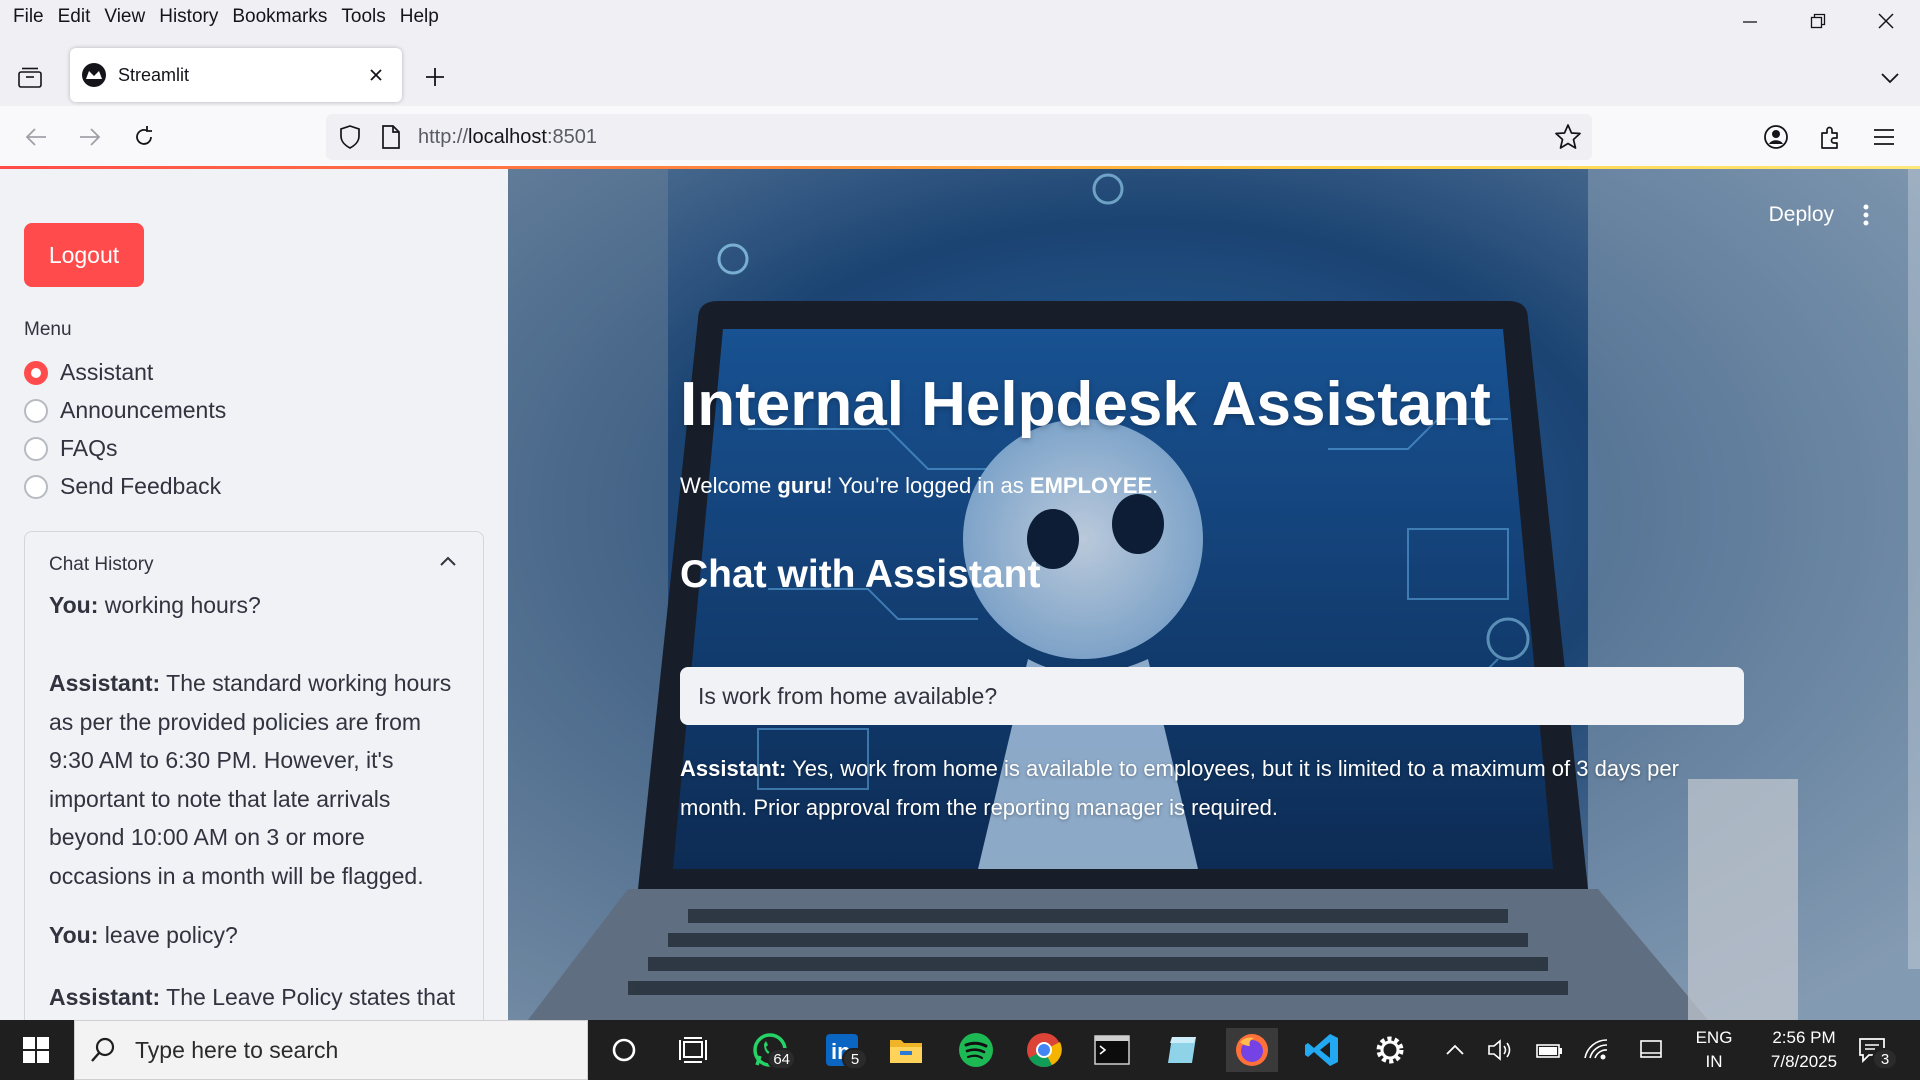  What do you see at coordinates (855, 1059) in the screenshot?
I see `linkedin-badge: 5` at bounding box center [855, 1059].